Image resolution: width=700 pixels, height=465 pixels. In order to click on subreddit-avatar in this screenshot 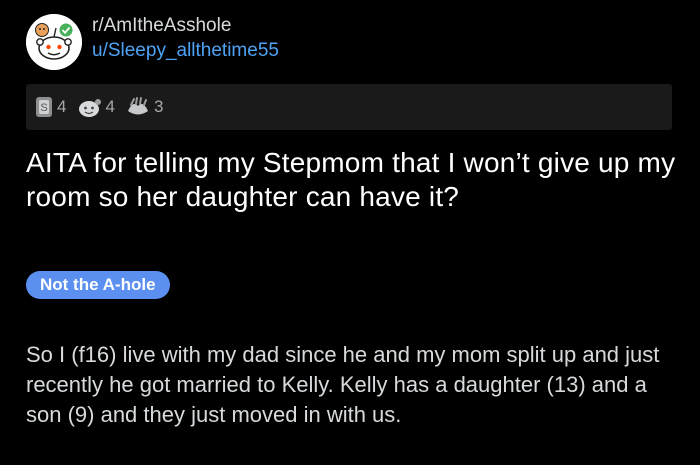, I will do `click(54, 42)`.